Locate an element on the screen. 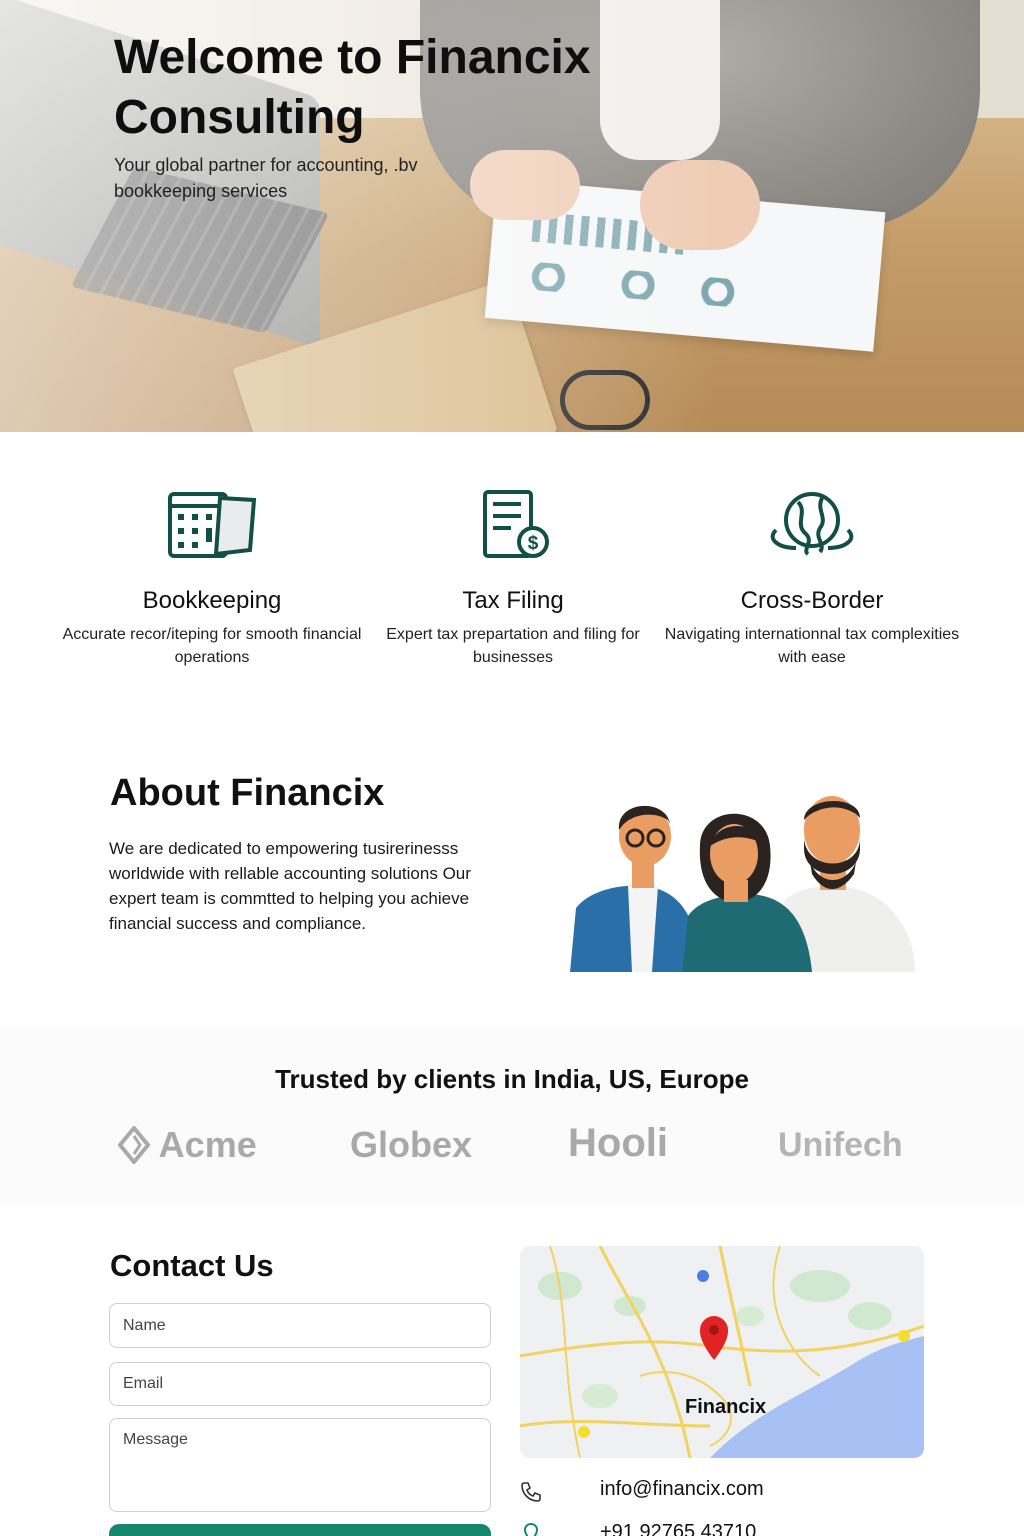  location-map: Financix is located at coordinates (722, 1352).